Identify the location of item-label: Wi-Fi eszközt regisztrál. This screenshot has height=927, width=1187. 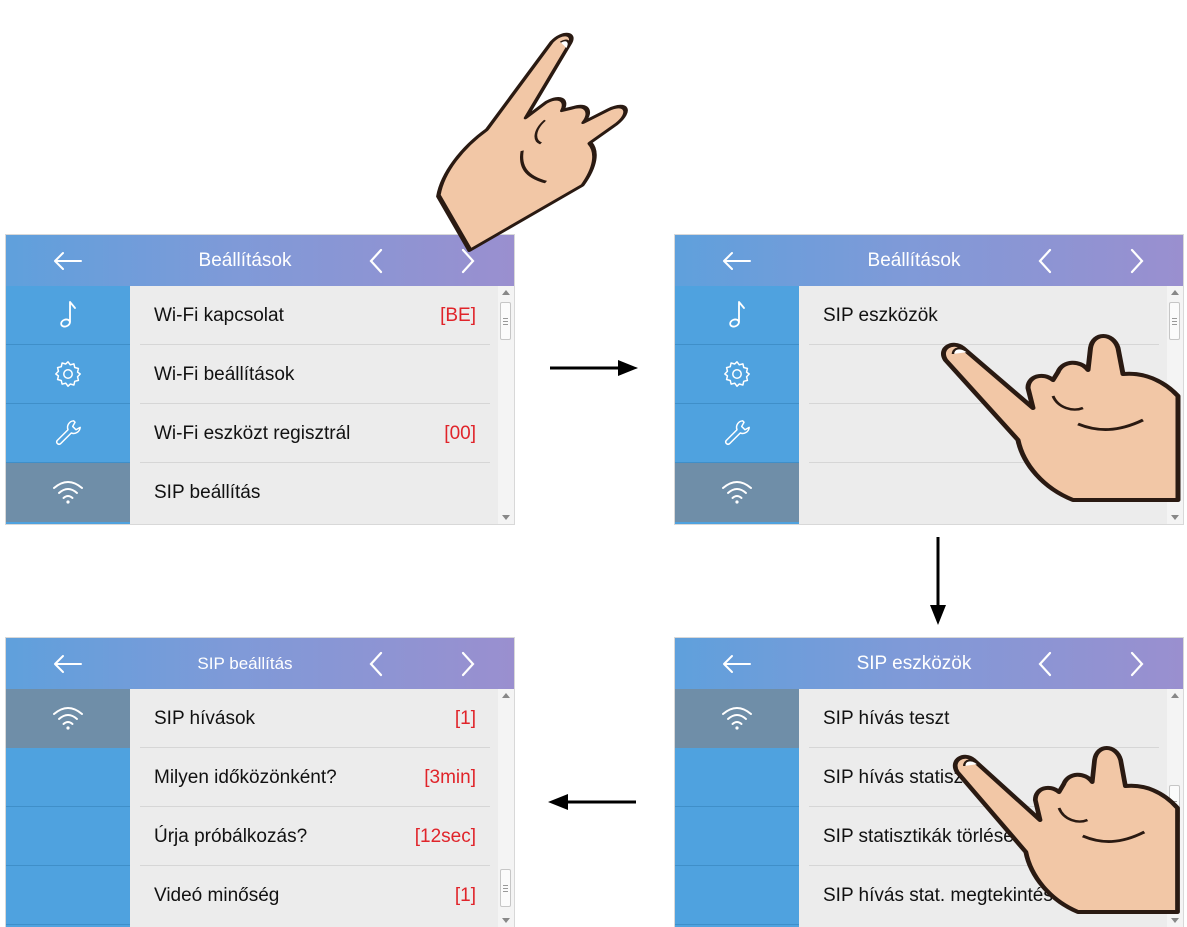
(252, 433).